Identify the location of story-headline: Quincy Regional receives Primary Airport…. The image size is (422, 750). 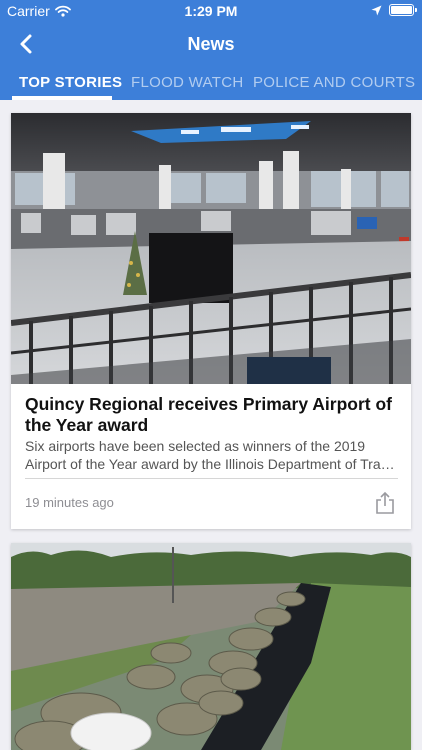
(210, 415).